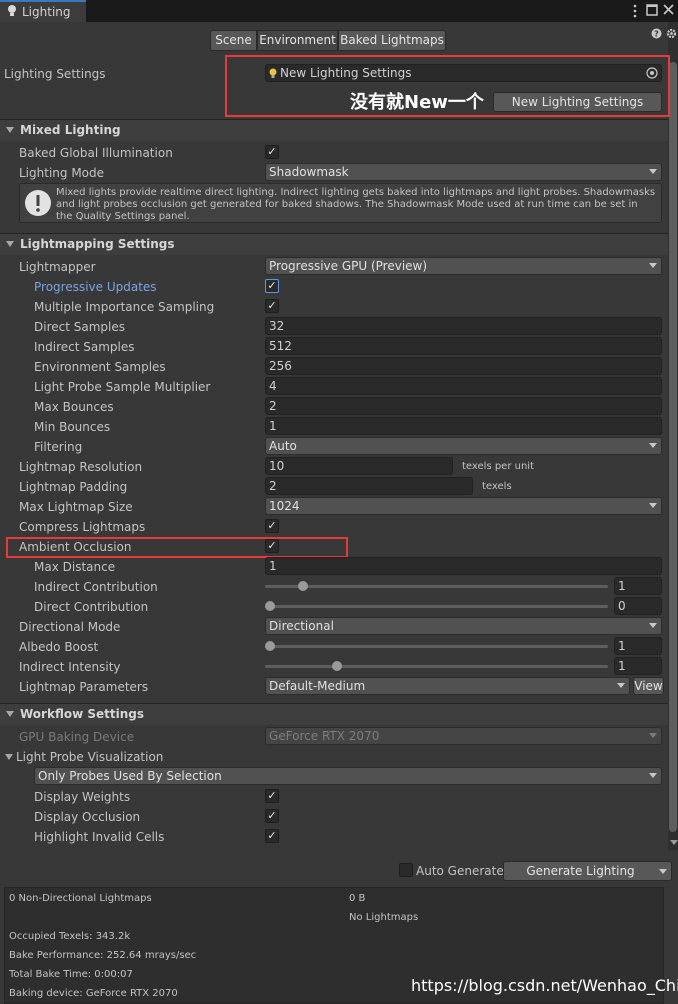  Describe the element at coordinates (463, 426) in the screenshot. I see `min-bounces-input: 1` at that location.